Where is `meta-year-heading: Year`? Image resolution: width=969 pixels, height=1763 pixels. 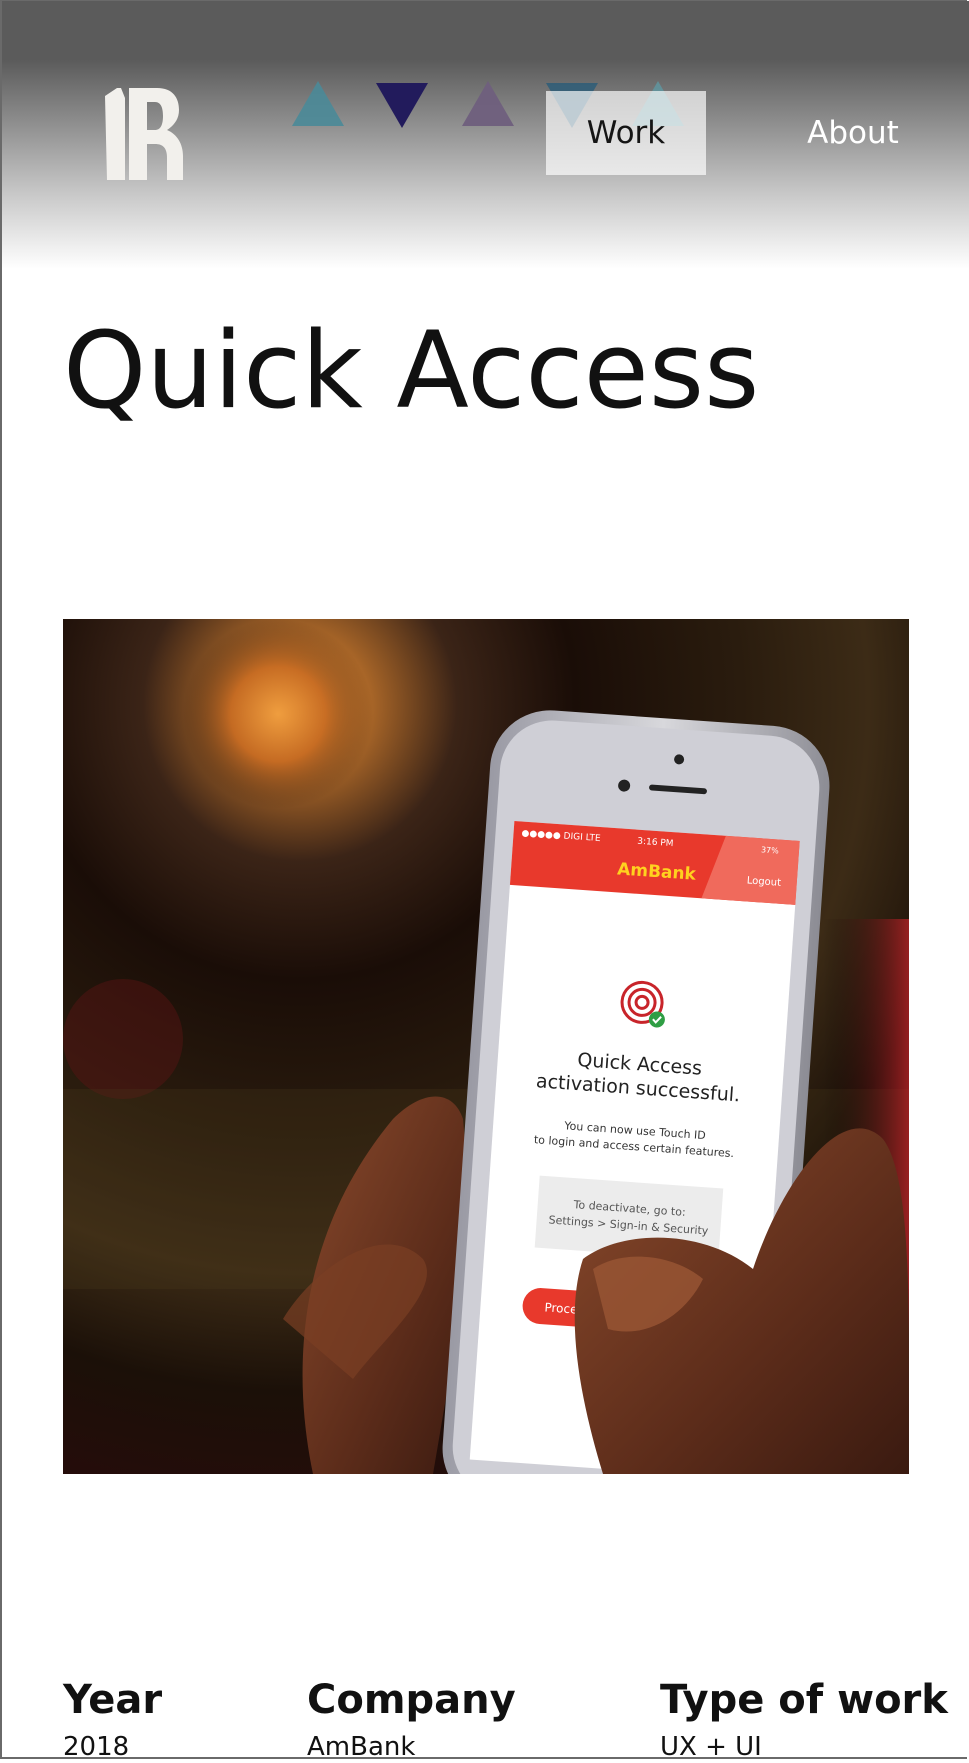
meta-year-heading: Year is located at coordinates (113, 1700).